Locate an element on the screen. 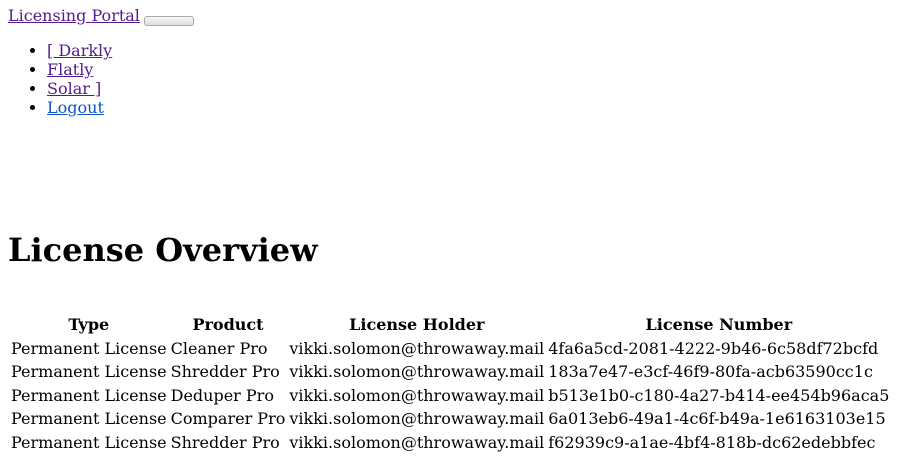  theme-link-solar: Solar ] is located at coordinates (74, 88).